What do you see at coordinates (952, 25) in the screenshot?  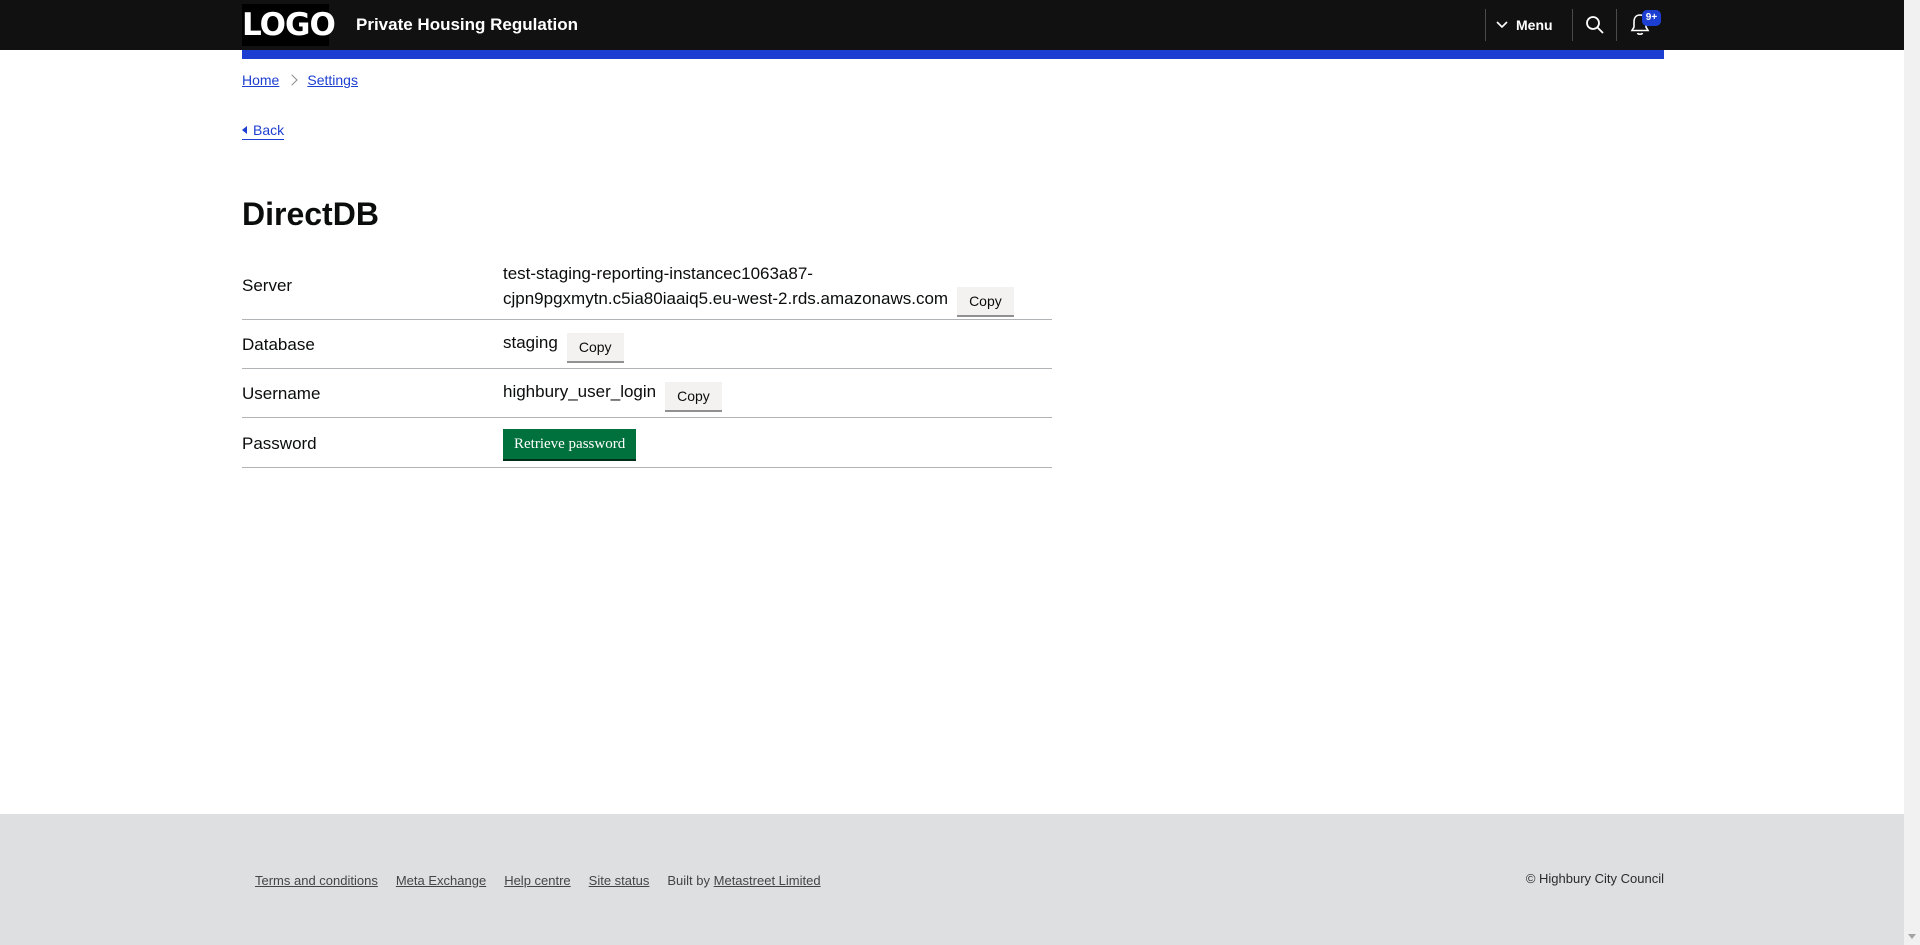 I see `top-header: LOGO Private Housing Regulation Menu 9+` at bounding box center [952, 25].